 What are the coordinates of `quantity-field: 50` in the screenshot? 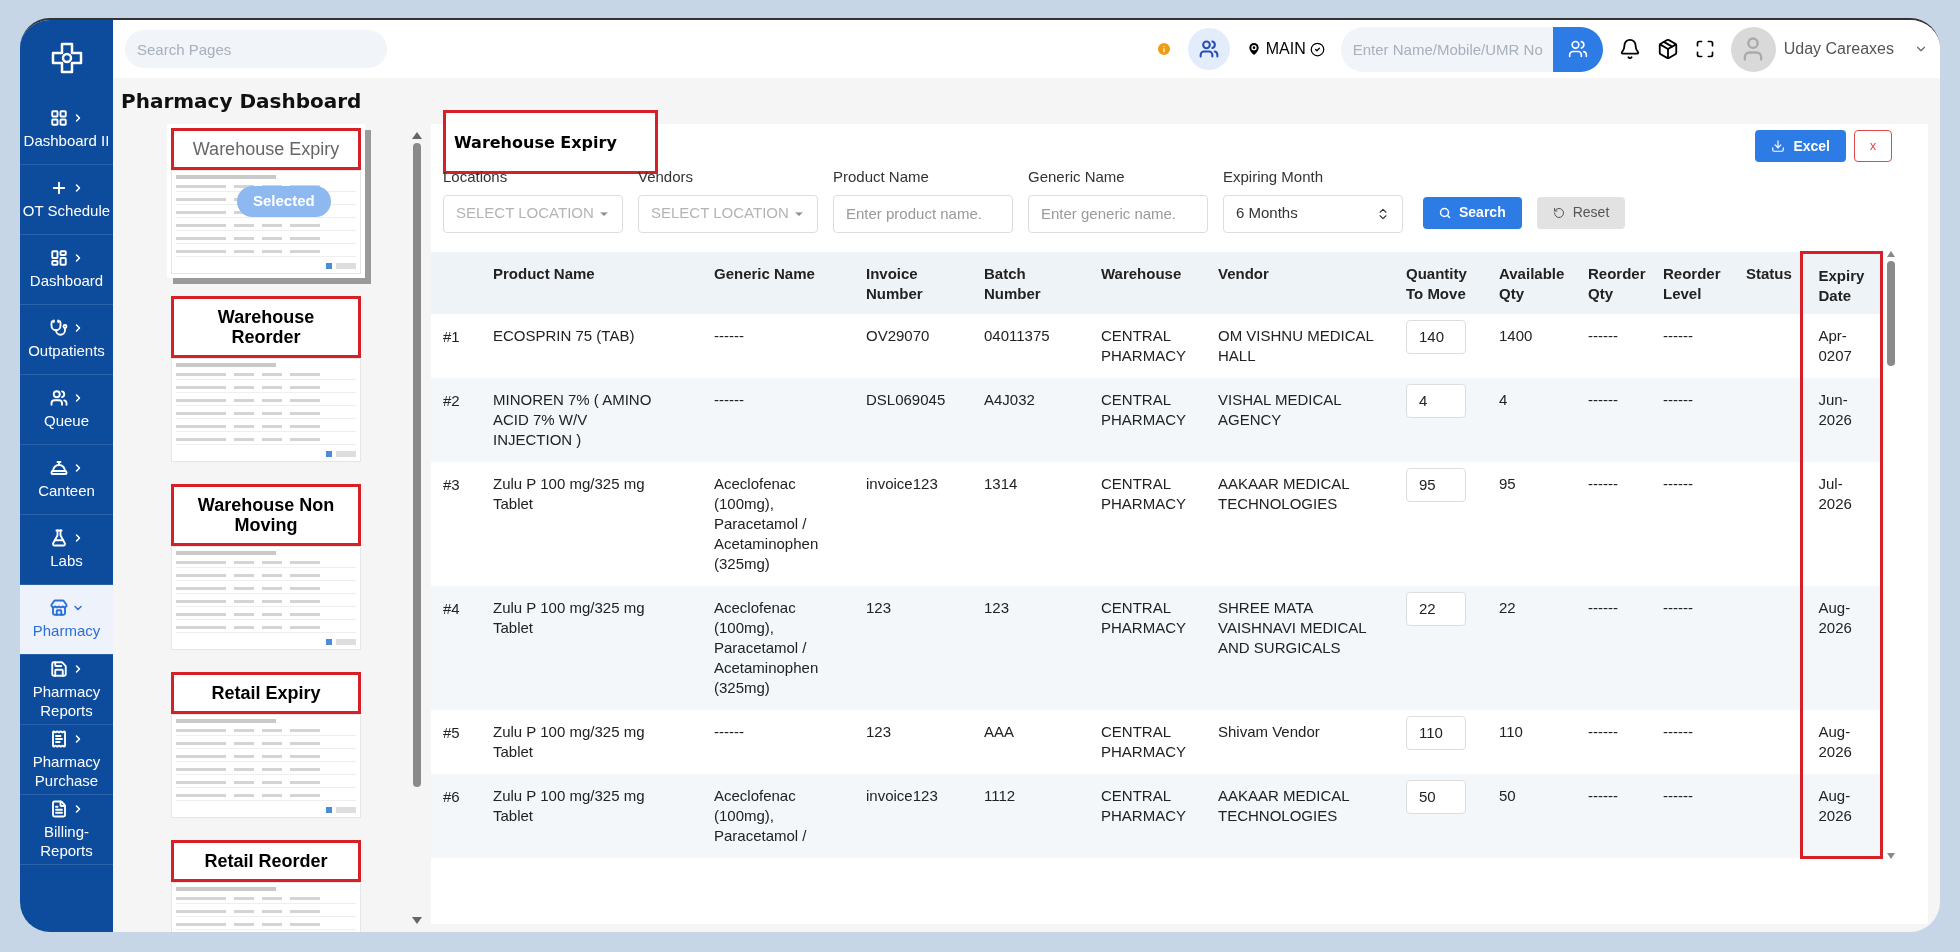 It's located at (1436, 796).